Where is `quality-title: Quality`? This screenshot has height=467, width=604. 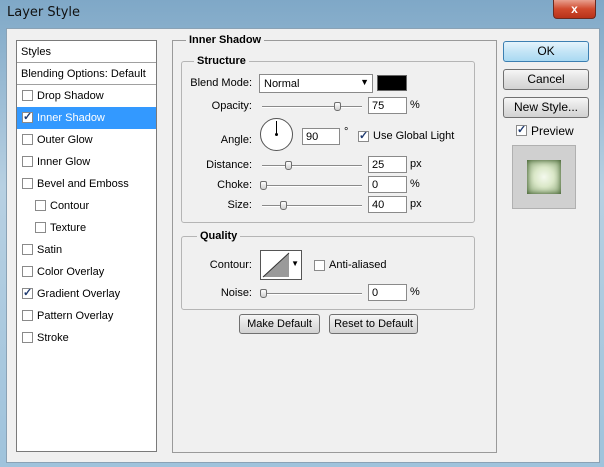
quality-title: Quality is located at coordinates (219, 236).